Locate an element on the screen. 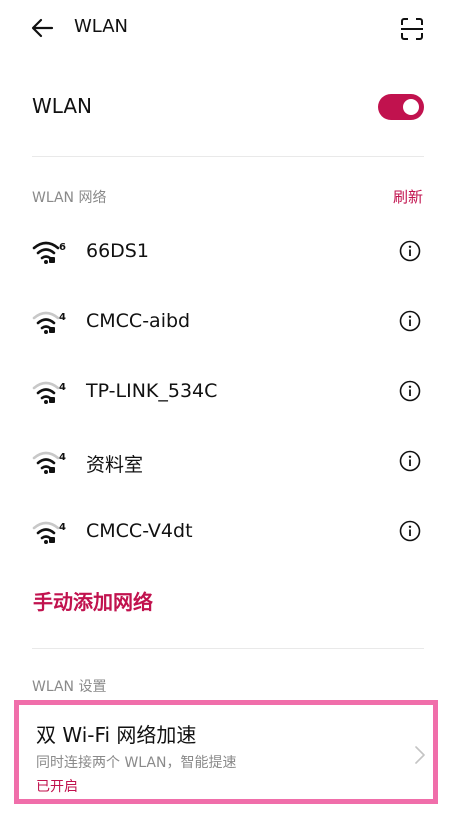 The width and height of the screenshot is (449, 821). network-ssid: 66DS1 is located at coordinates (117, 251).